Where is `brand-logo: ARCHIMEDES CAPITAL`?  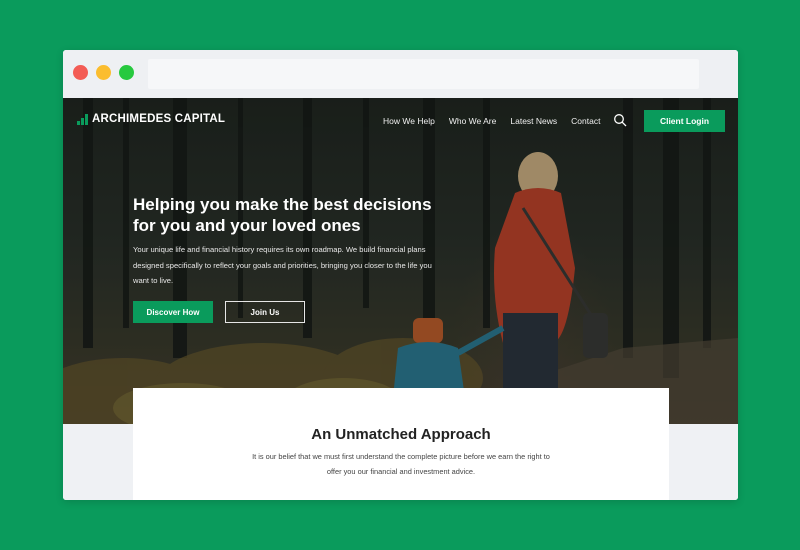
brand-logo: ARCHIMEDES CAPITAL is located at coordinates (151, 119).